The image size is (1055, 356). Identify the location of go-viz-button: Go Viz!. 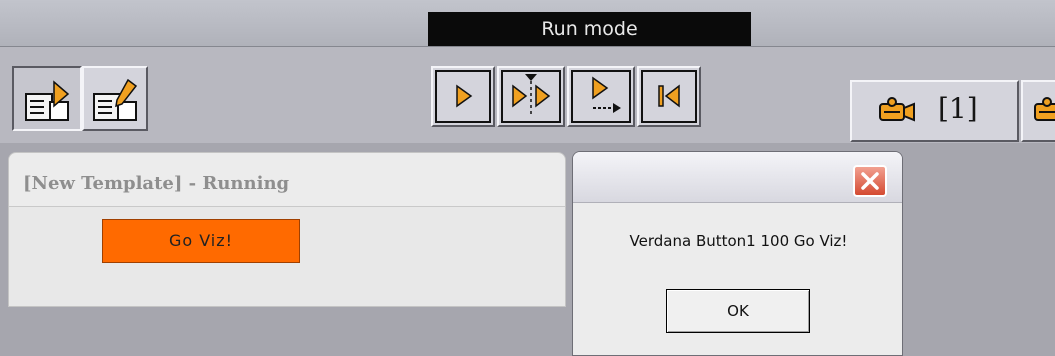
(201, 241).